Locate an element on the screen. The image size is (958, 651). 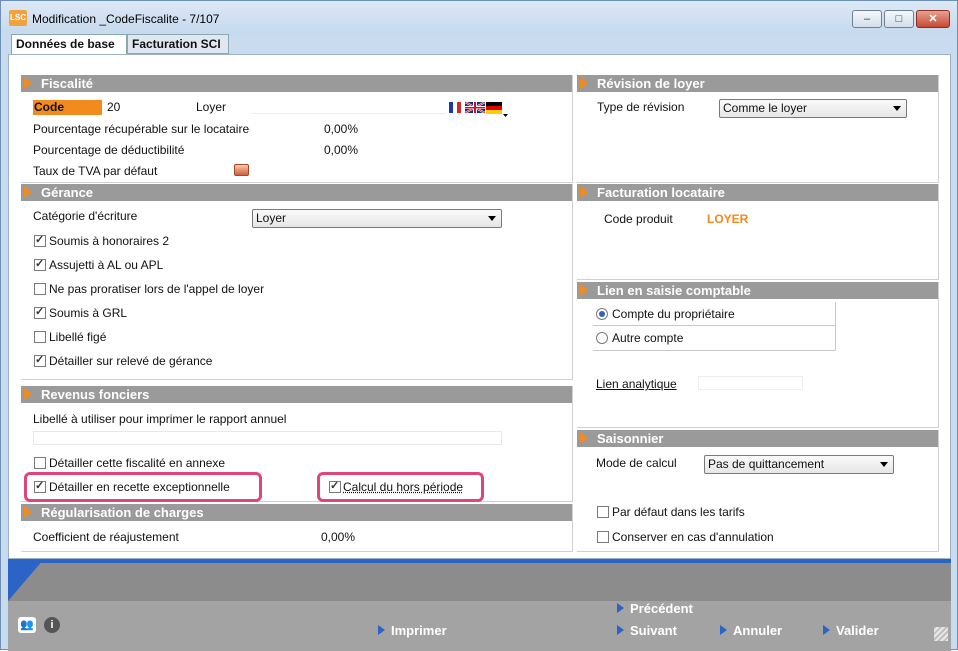
type-revision-select: Comme le loyer is located at coordinates (813, 108).